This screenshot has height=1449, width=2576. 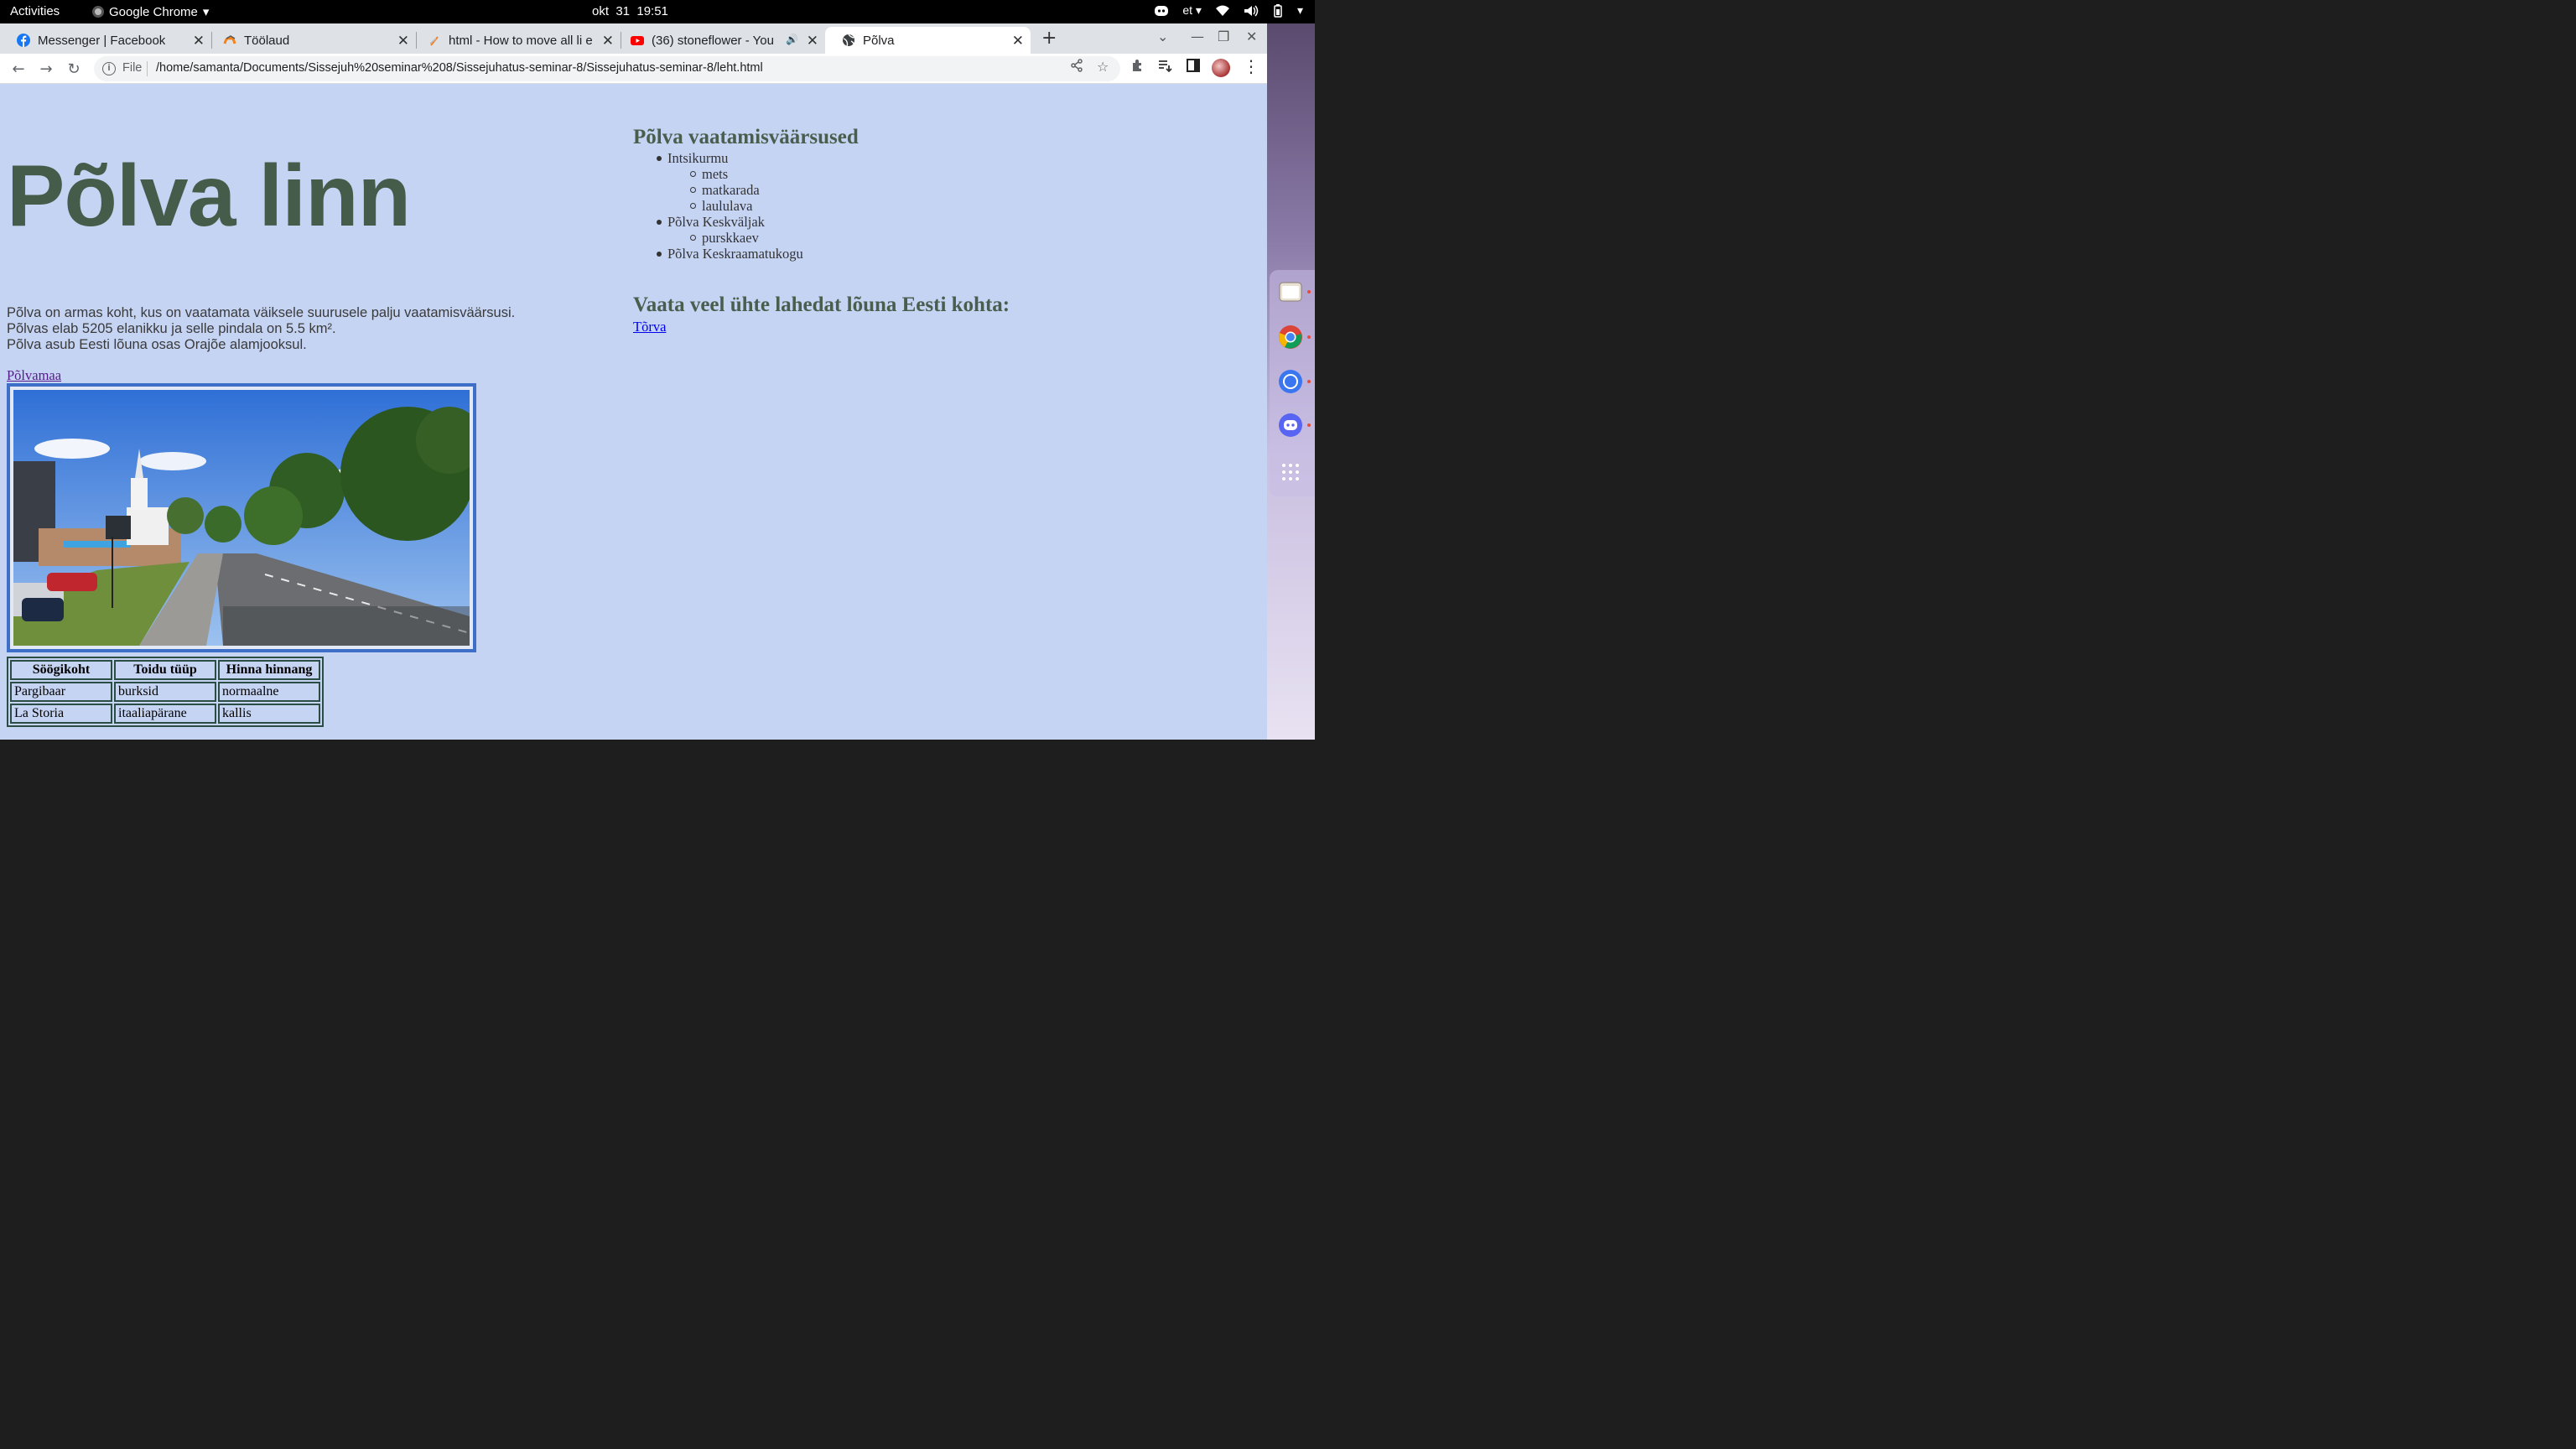 I want to click on table-cell: itaaliapärane, so click(x=165, y=714).